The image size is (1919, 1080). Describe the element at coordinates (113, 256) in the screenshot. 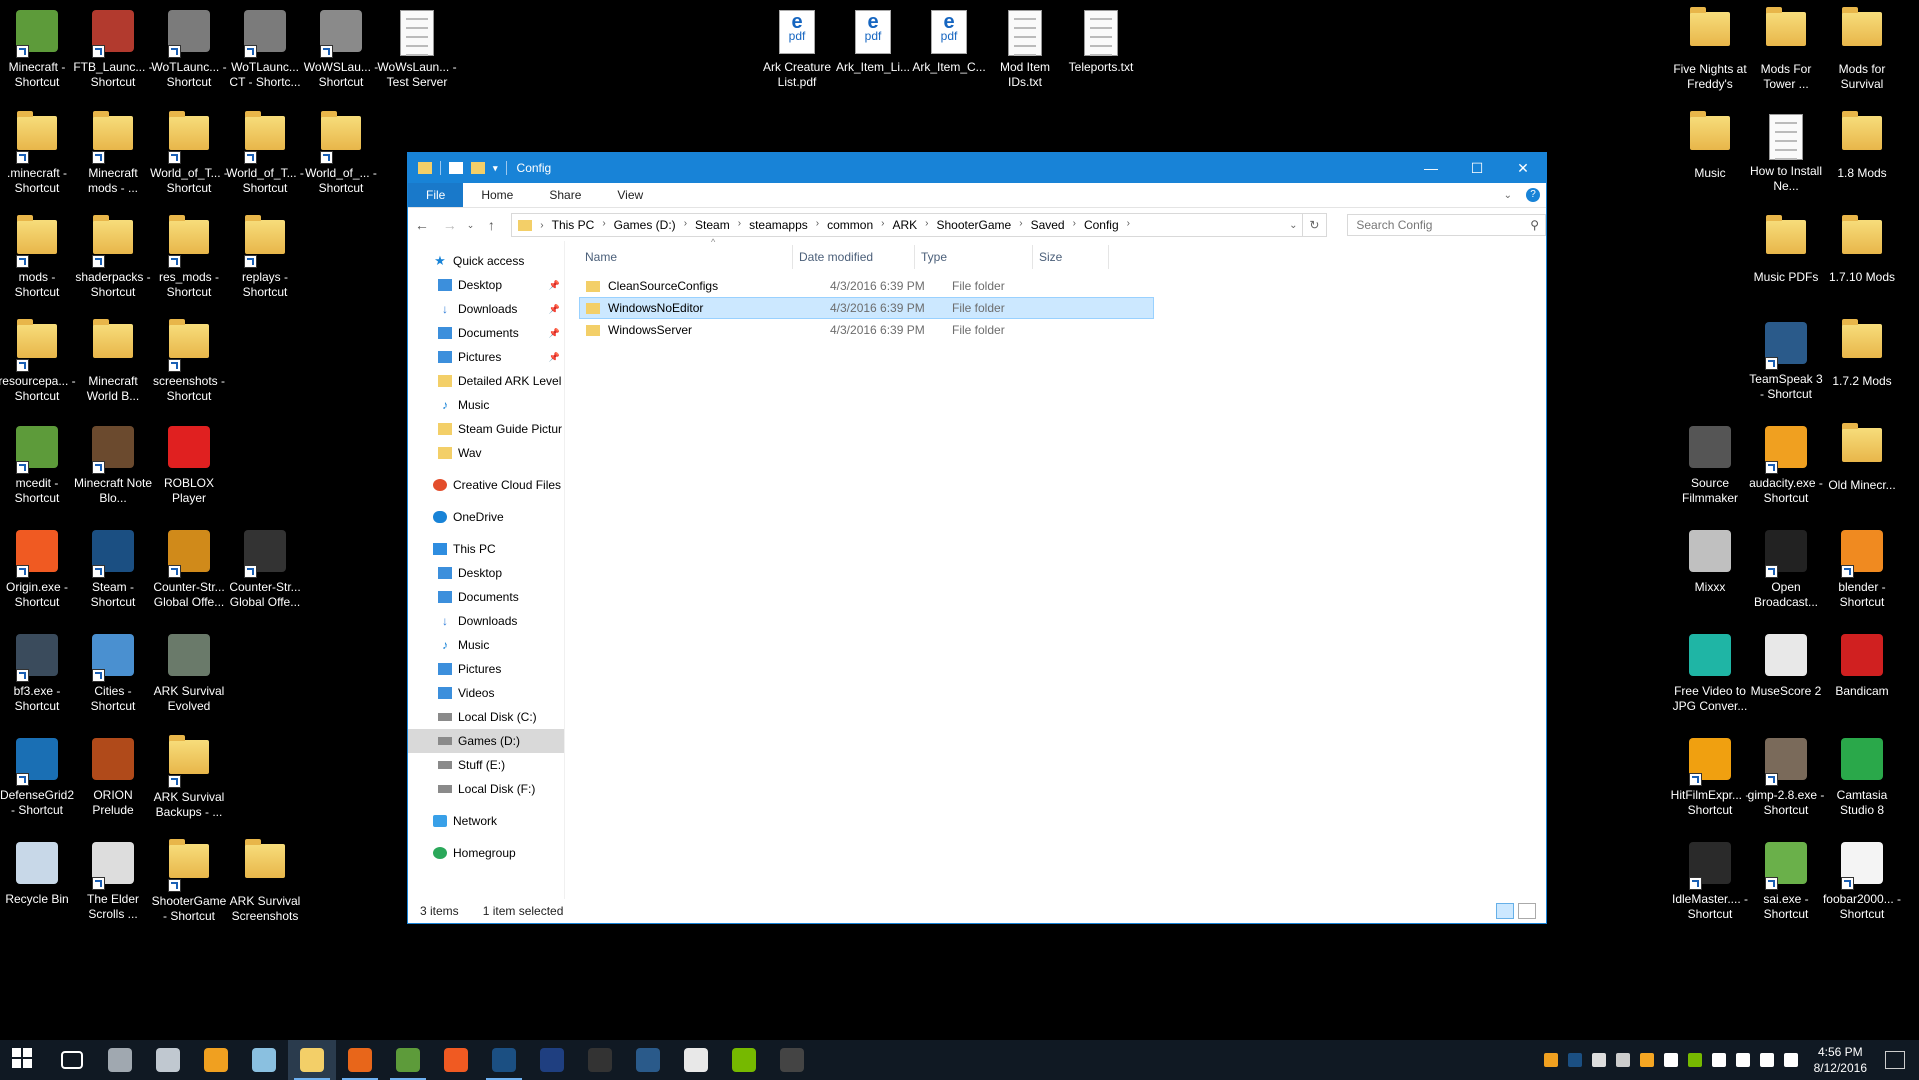

I see `desktop-icon-shaderpacks-shortcut: shaderpacks - Shortcut` at that location.